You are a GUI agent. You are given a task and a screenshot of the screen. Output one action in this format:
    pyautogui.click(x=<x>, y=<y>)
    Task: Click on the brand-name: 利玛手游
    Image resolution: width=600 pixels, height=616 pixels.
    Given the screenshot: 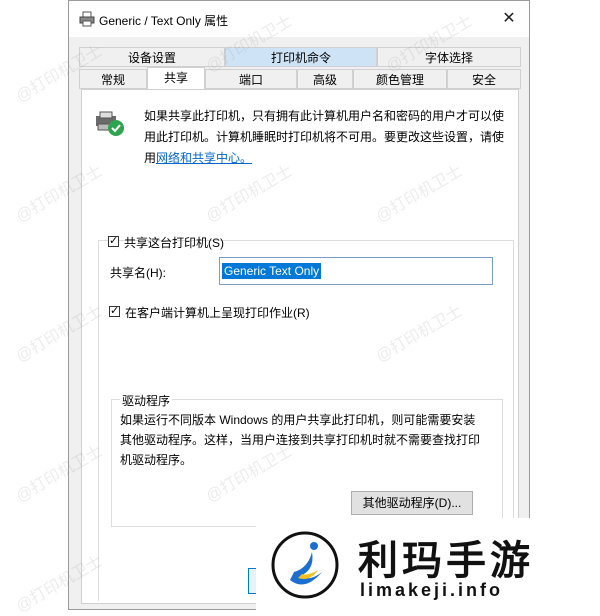 What is the action you would take?
    pyautogui.click(x=446, y=561)
    